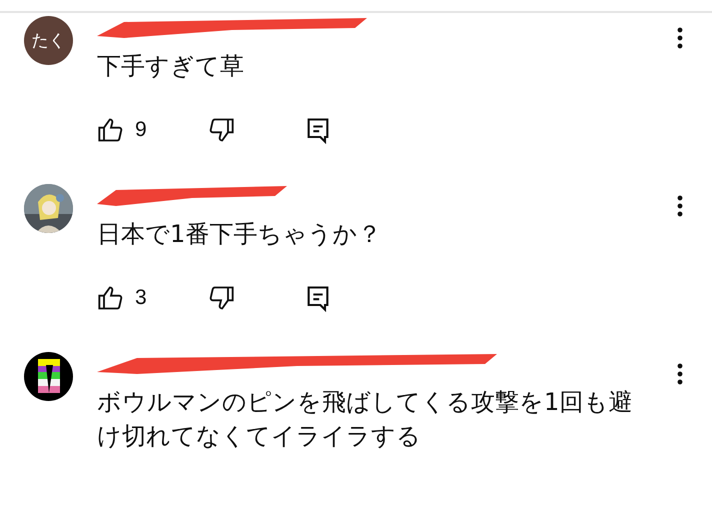 Image resolution: width=712 pixels, height=524 pixels. Describe the element at coordinates (239, 234) in the screenshot. I see `comment-text: 日本で1番下手ちゃうか？` at that location.